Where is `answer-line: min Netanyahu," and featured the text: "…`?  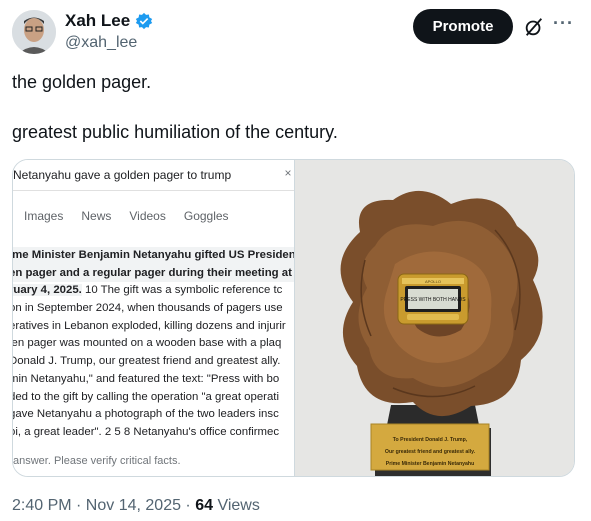 answer-line: min Netanyahu," and featured the text: "… is located at coordinates (146, 378).